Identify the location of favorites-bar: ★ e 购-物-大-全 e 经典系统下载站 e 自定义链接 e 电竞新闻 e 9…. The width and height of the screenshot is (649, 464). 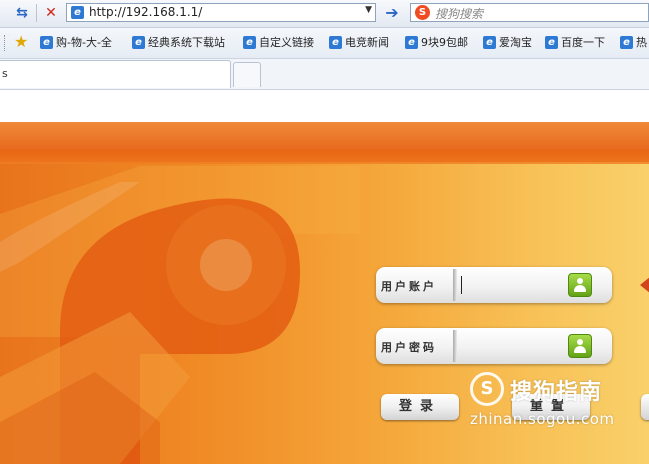
(324, 43).